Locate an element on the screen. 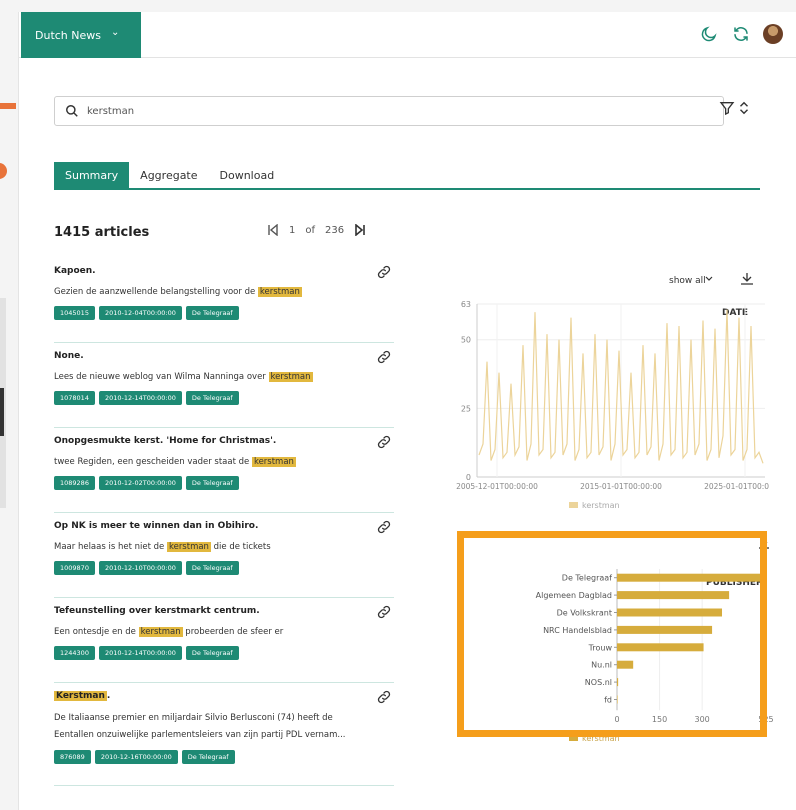 The width and height of the screenshot is (796, 810). article-tags: 1009870 2010-12-10T00:00:00 De Telegraaf is located at coordinates (224, 568).